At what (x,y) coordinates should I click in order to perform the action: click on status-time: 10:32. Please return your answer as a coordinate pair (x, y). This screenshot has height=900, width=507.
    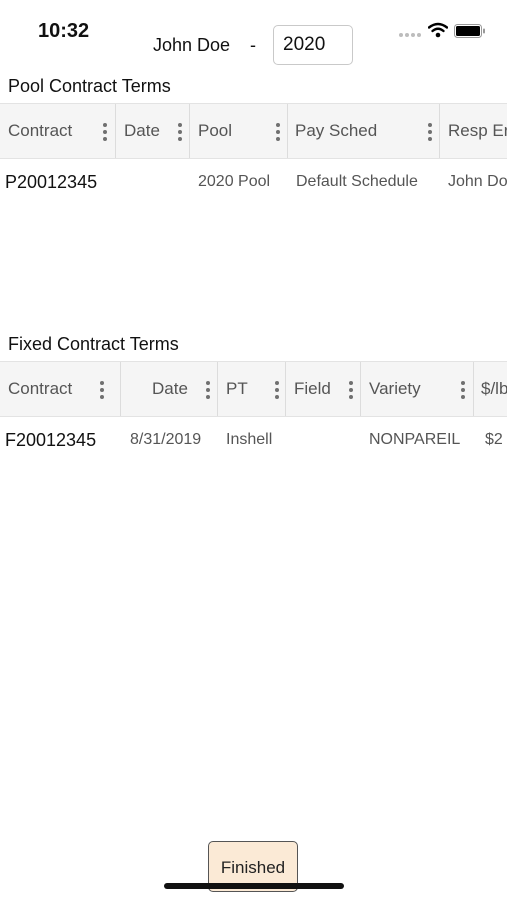
    Looking at the image, I should click on (64, 31).